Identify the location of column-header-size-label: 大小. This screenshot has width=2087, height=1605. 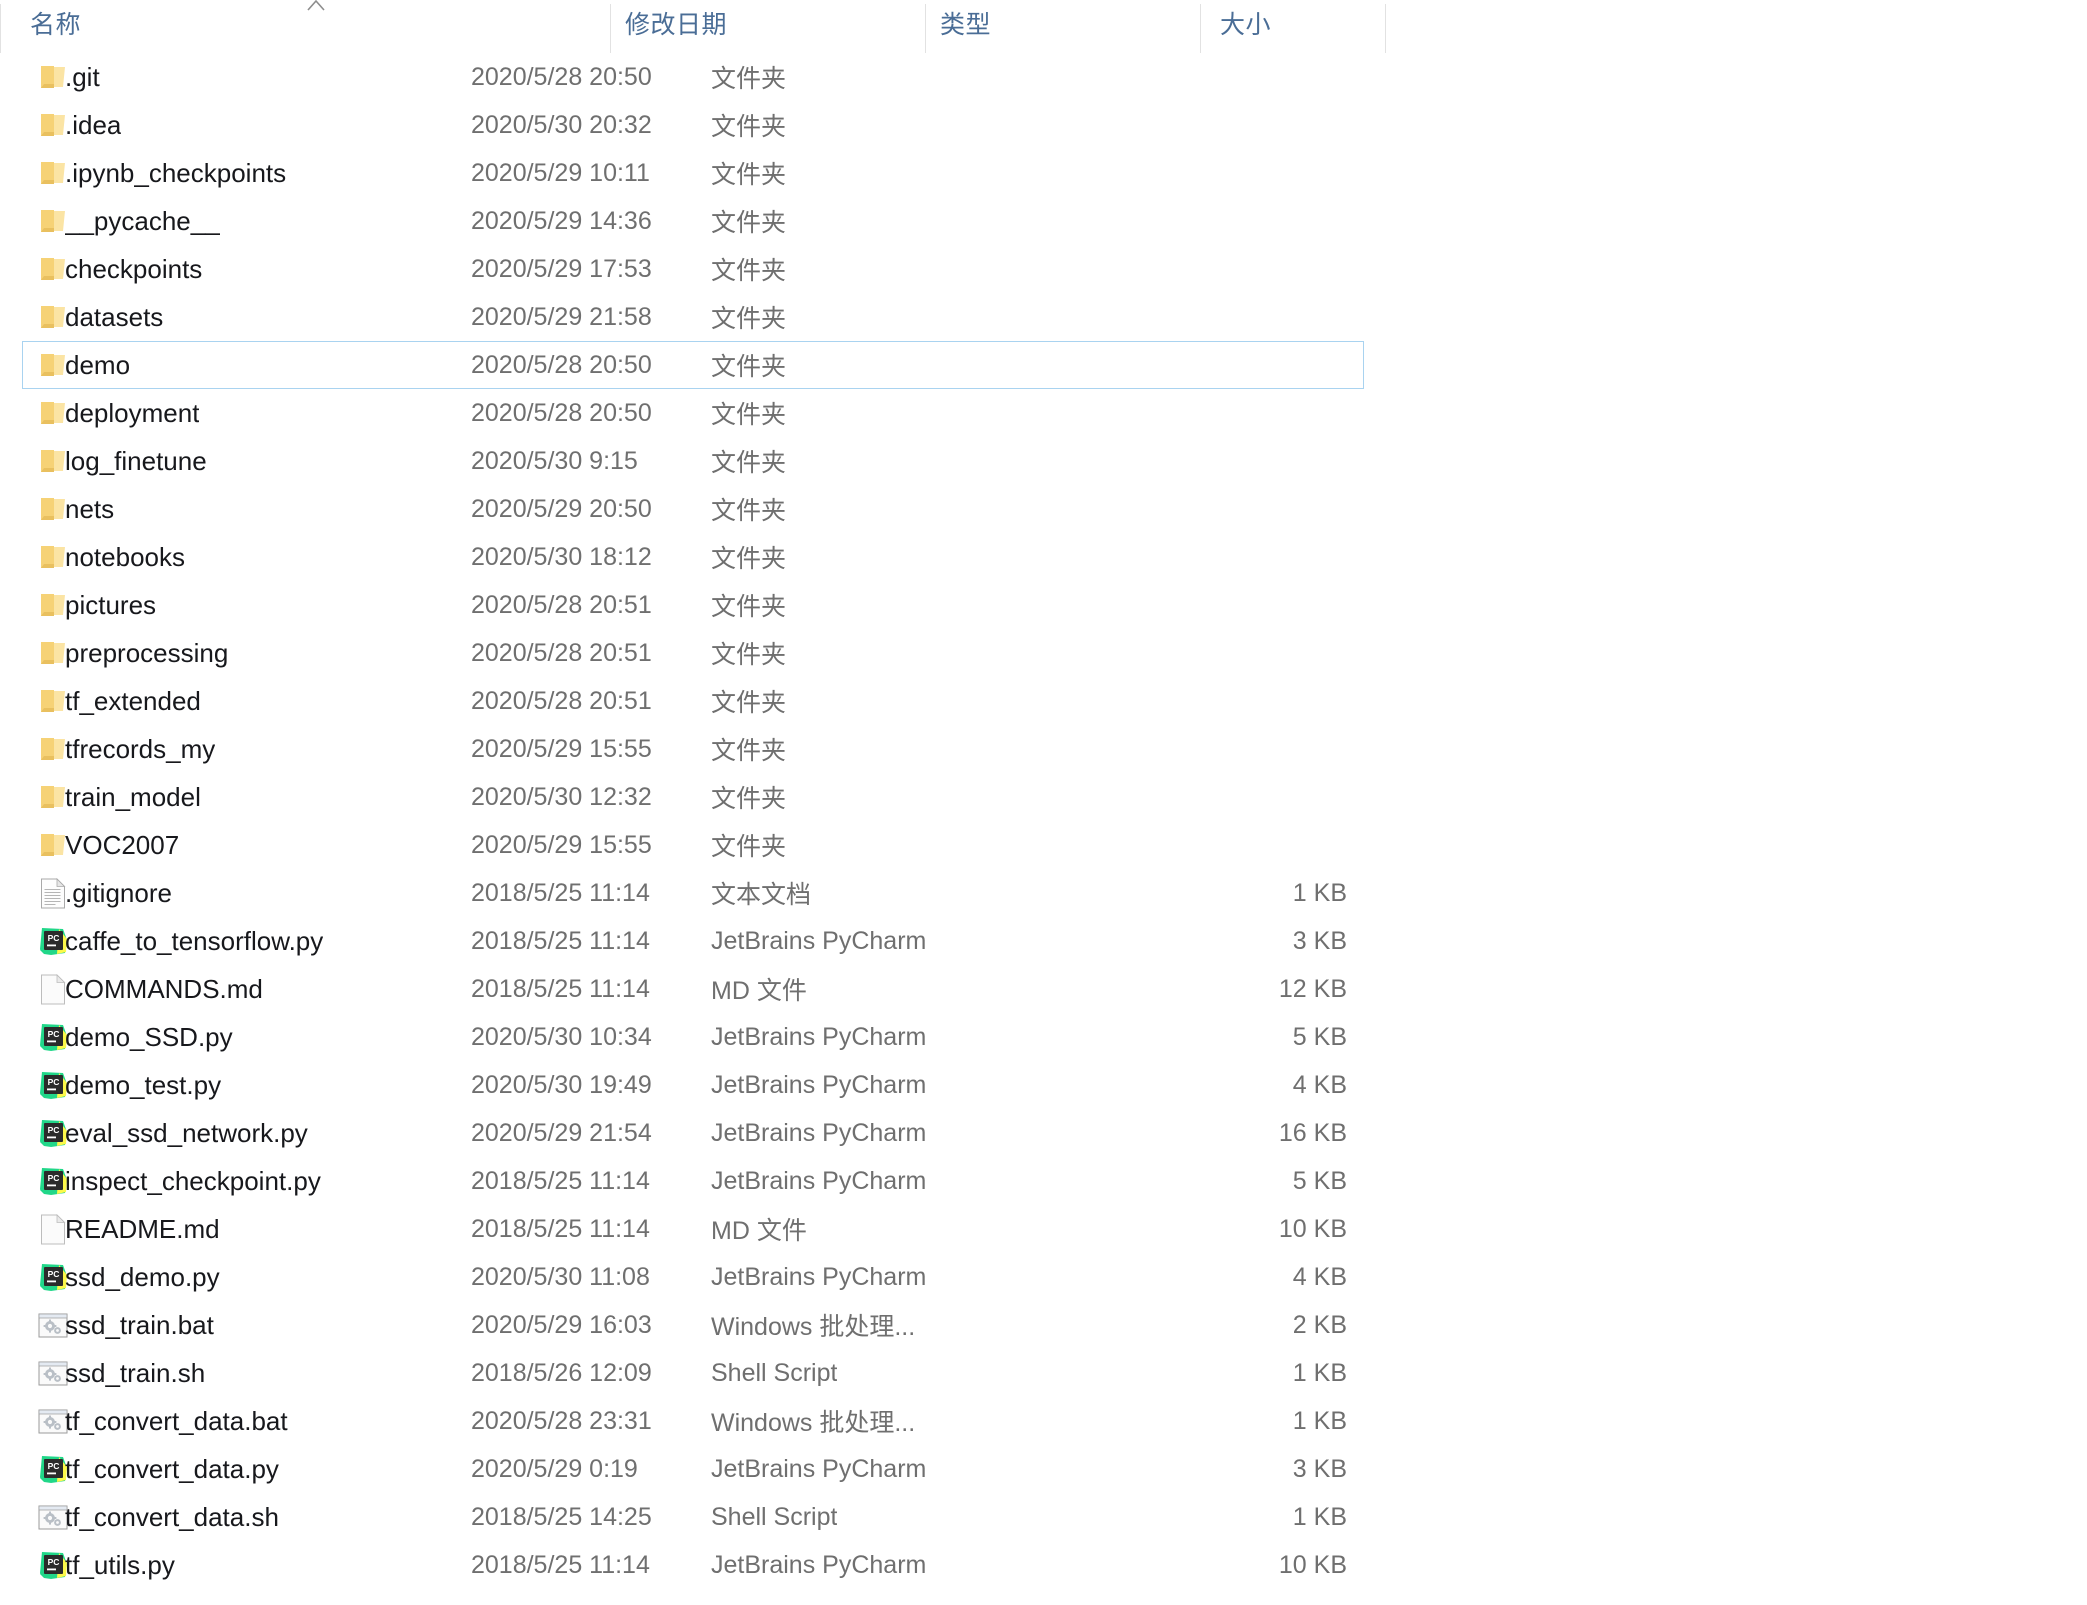
(1246, 24).